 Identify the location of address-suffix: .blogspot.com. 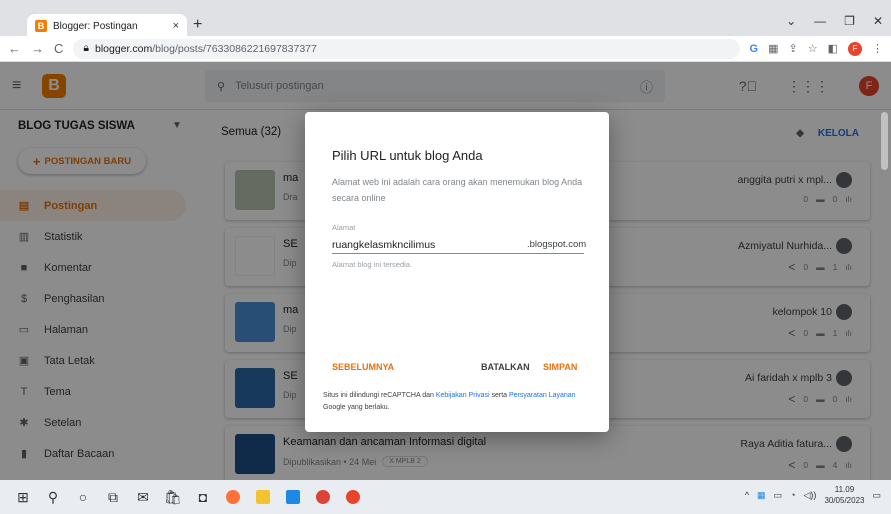
(557, 244).